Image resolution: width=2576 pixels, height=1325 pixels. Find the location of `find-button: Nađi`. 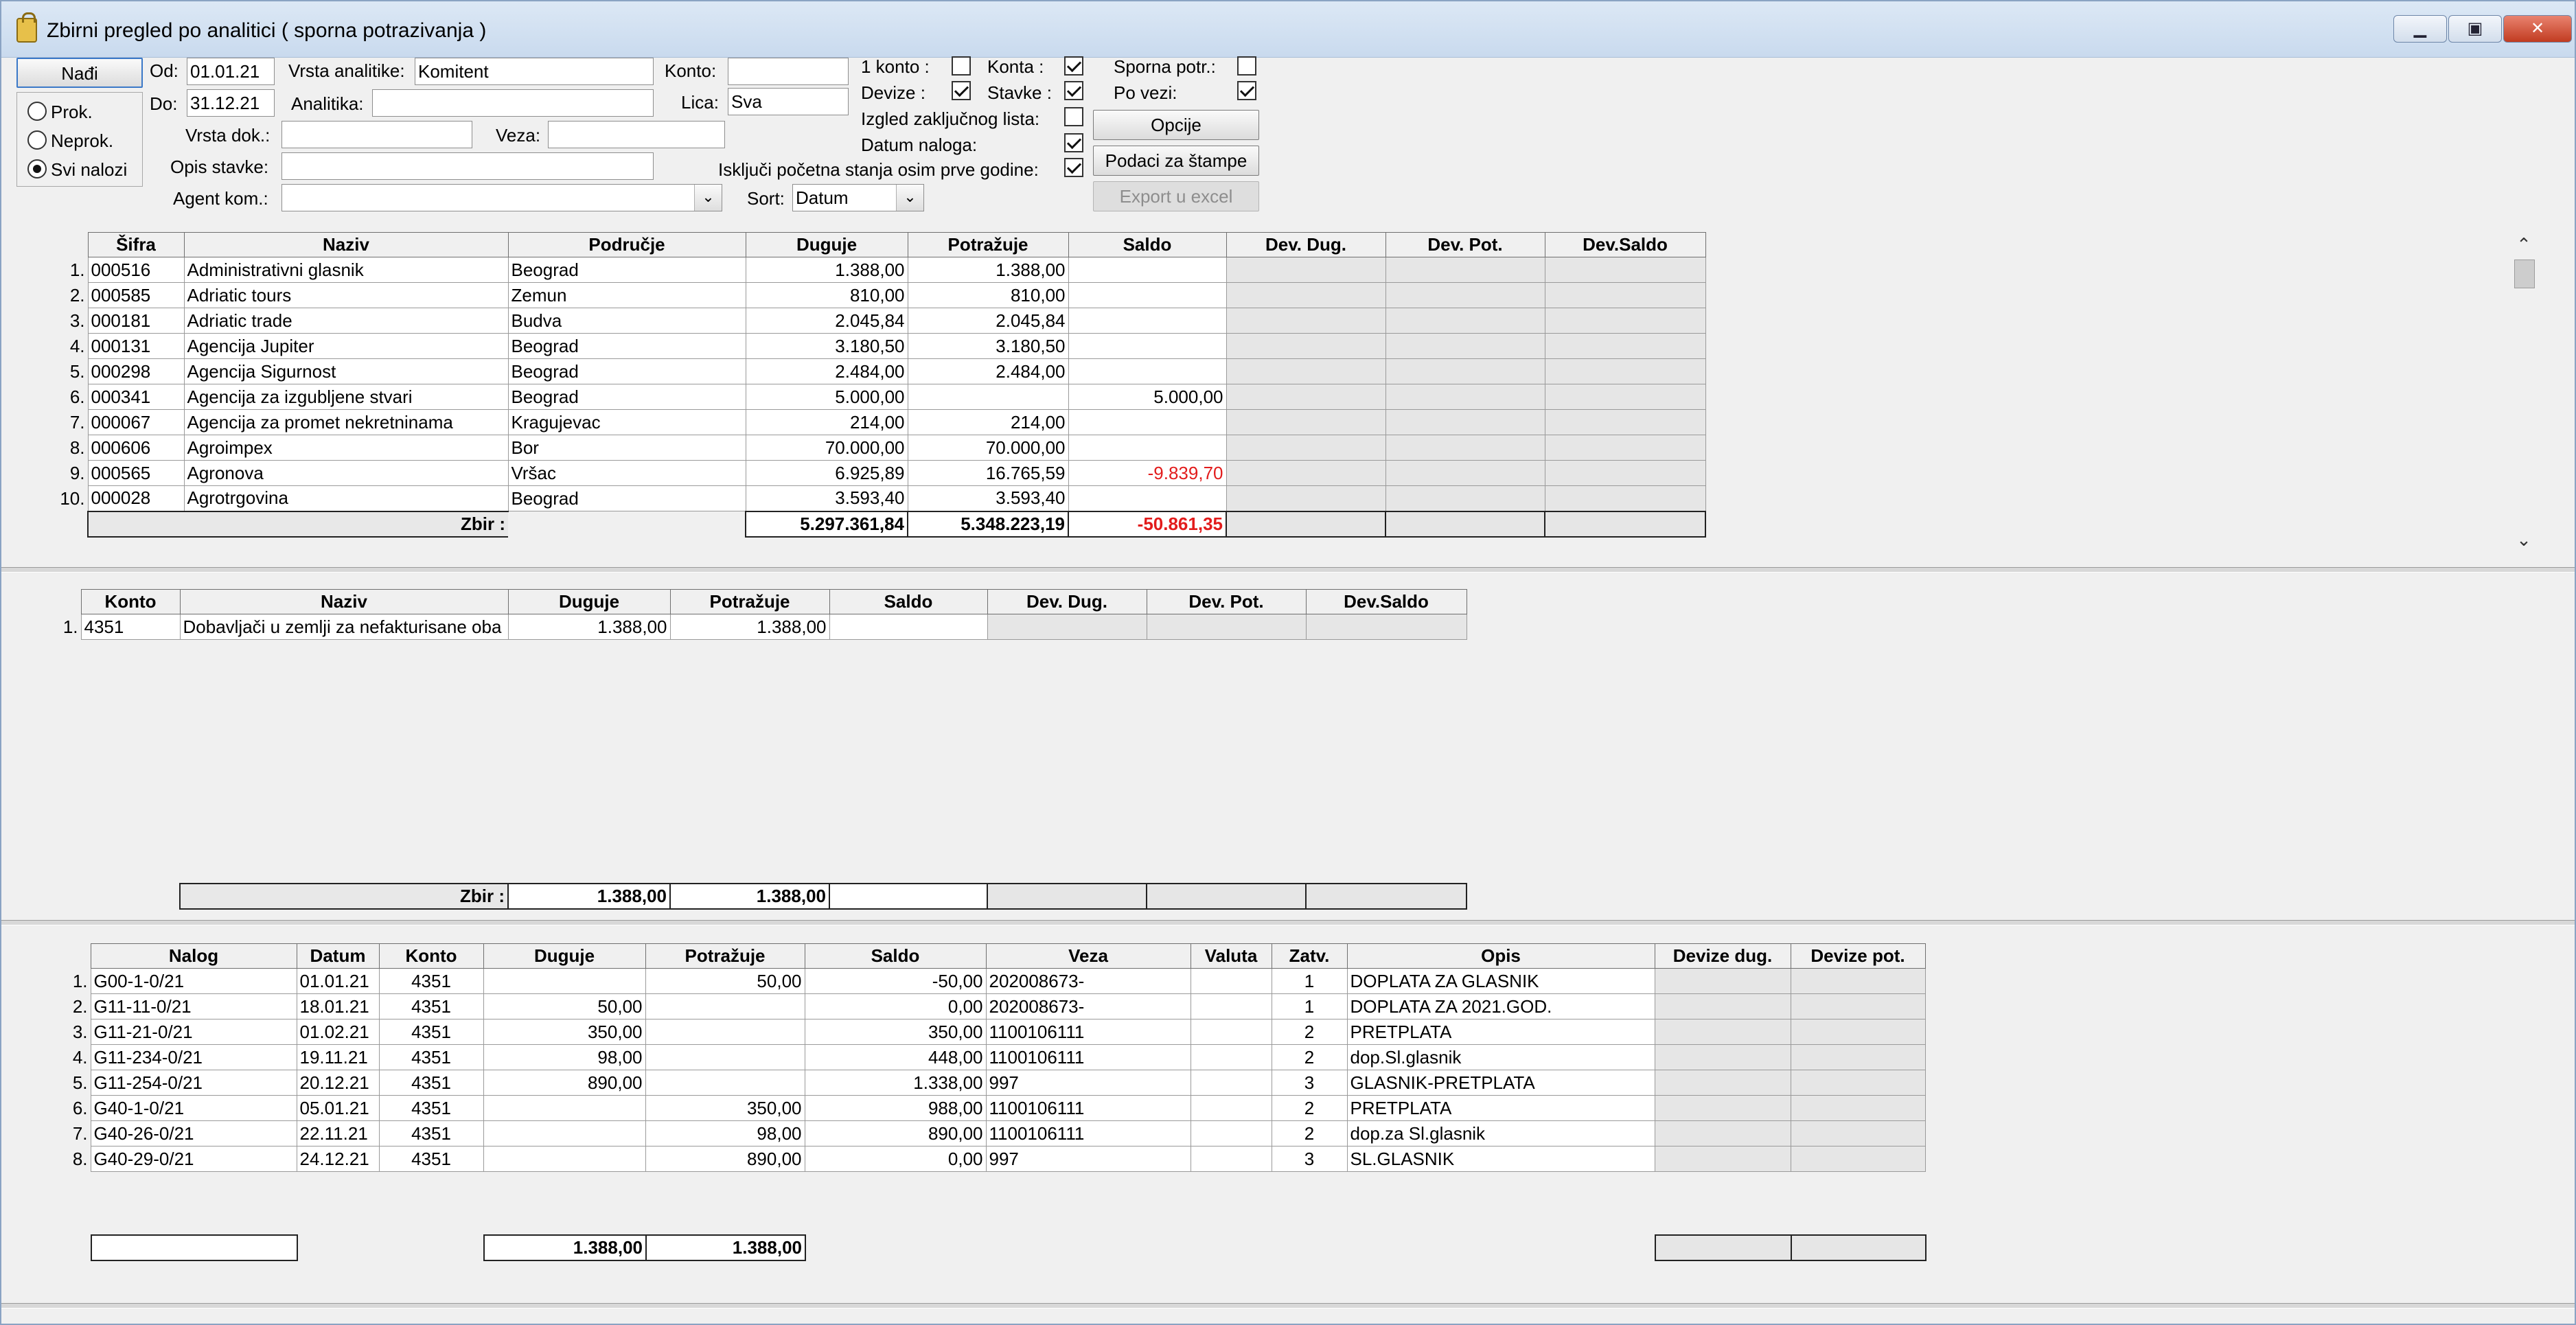

find-button: Nađi is located at coordinates (79, 73).